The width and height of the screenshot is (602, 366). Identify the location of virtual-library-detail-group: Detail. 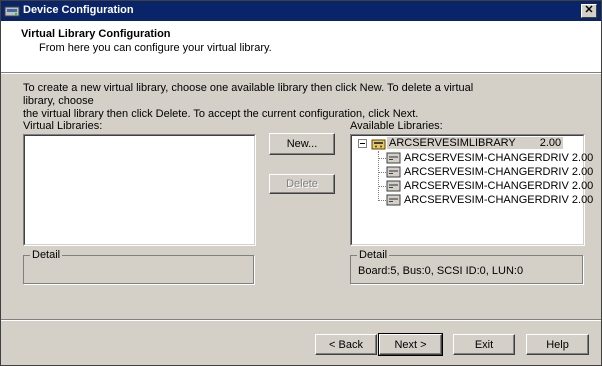
(138, 266).